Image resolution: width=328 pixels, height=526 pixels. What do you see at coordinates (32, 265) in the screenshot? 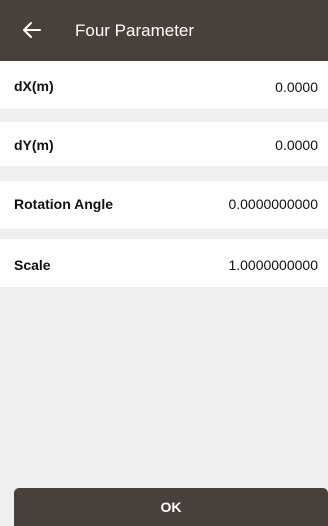
I see `param-label: Scale` at bounding box center [32, 265].